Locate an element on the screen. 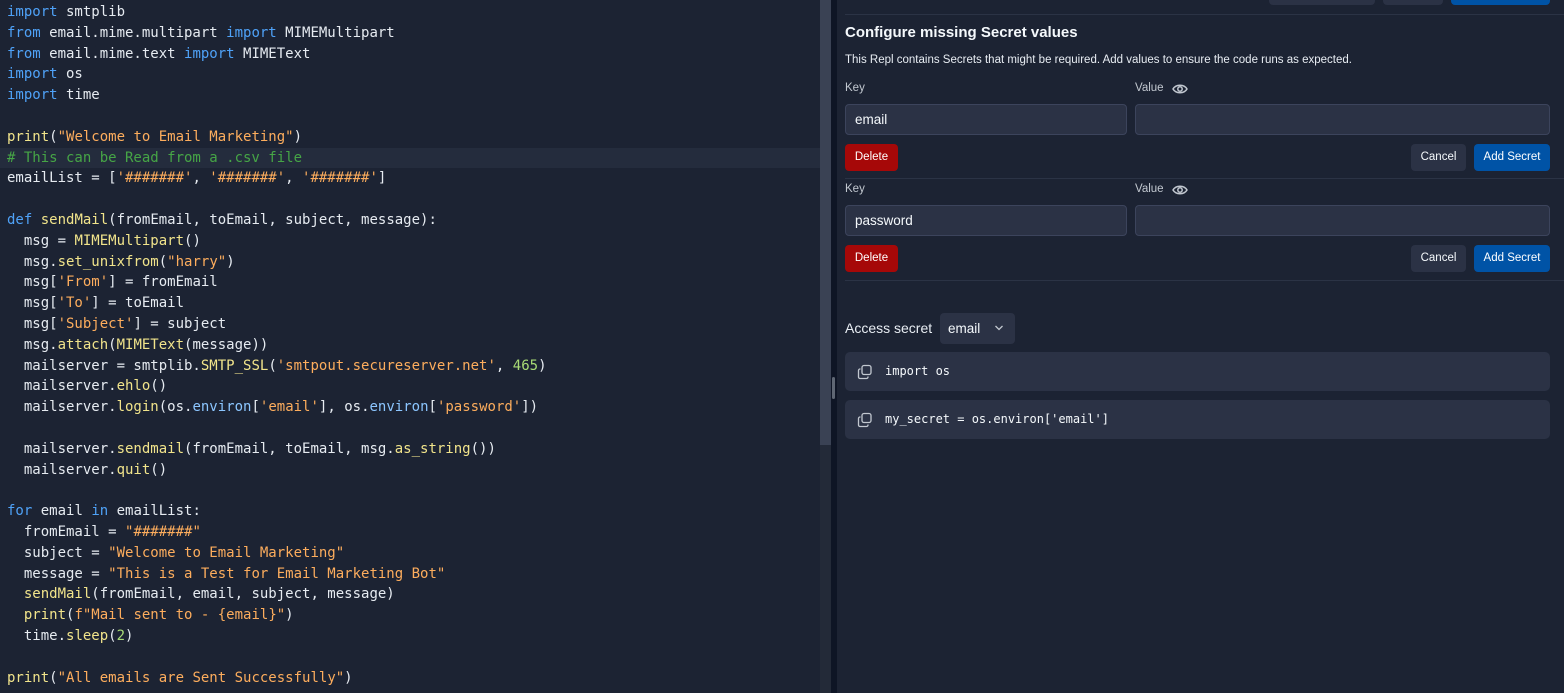 Image resolution: width=1564 pixels, height=693 pixels. editor-scrollbar-track is located at coordinates (825, 569).